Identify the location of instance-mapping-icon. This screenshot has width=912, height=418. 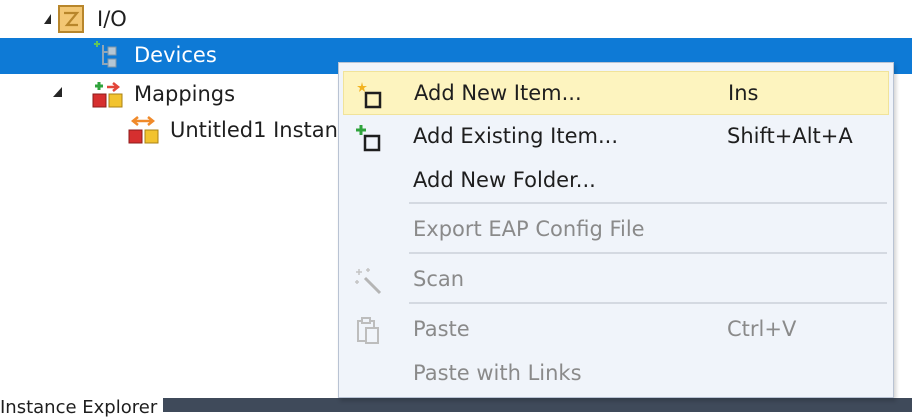
(143, 130).